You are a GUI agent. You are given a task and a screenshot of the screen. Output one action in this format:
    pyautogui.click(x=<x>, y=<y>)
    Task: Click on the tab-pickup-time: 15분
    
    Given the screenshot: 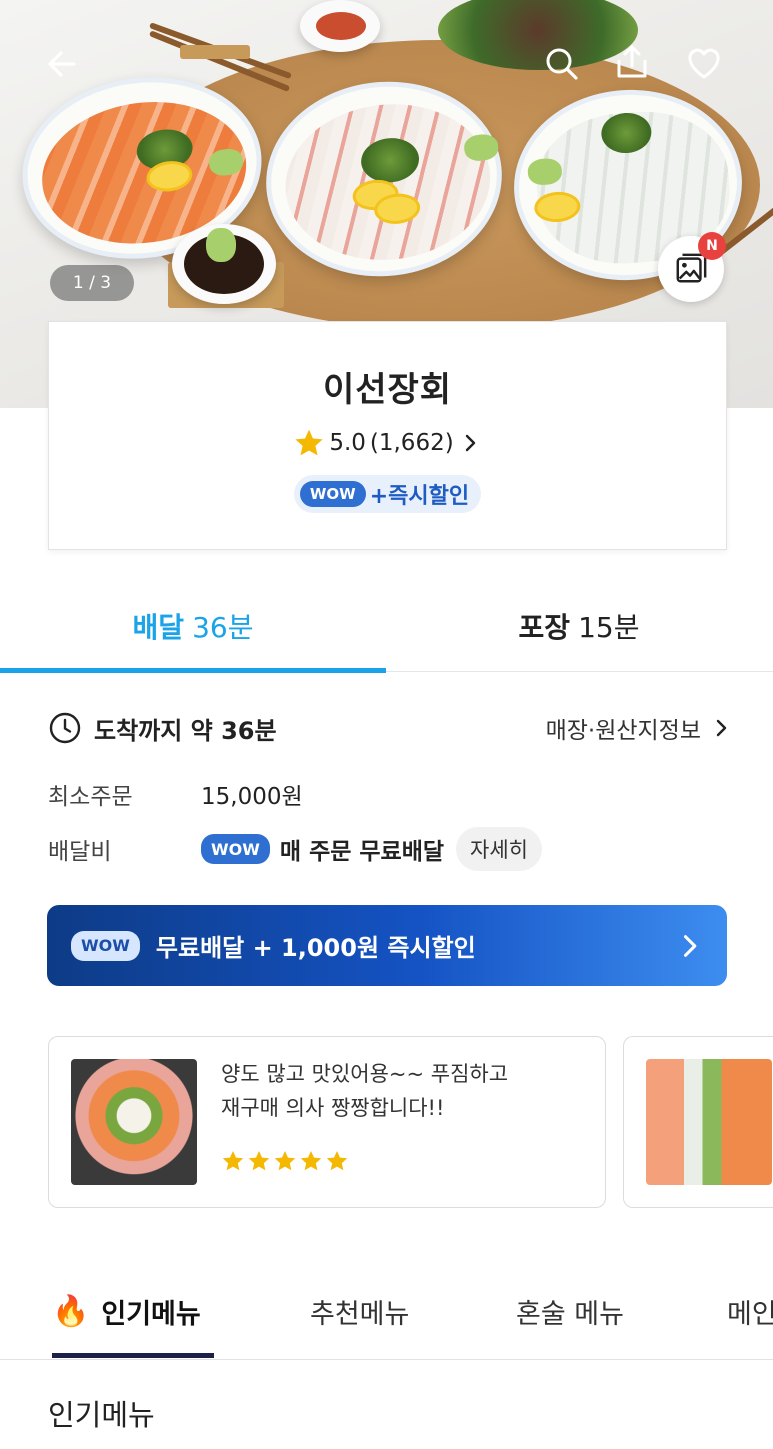 What is the action you would take?
    pyautogui.click(x=609, y=627)
    